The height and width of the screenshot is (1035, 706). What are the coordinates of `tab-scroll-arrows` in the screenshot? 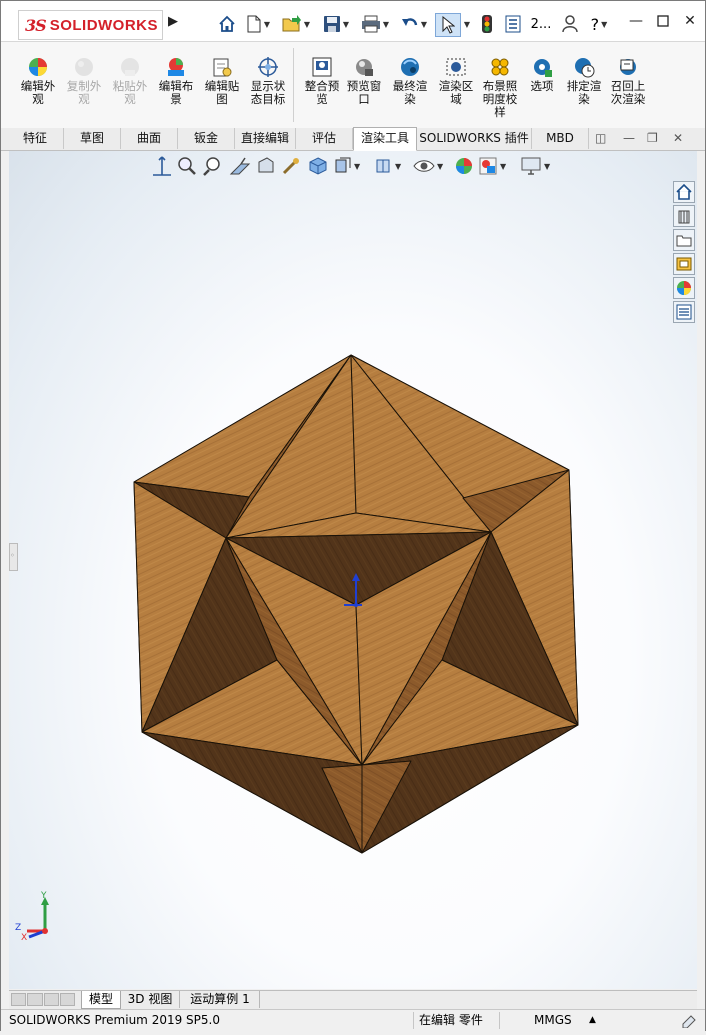 It's located at (43, 999).